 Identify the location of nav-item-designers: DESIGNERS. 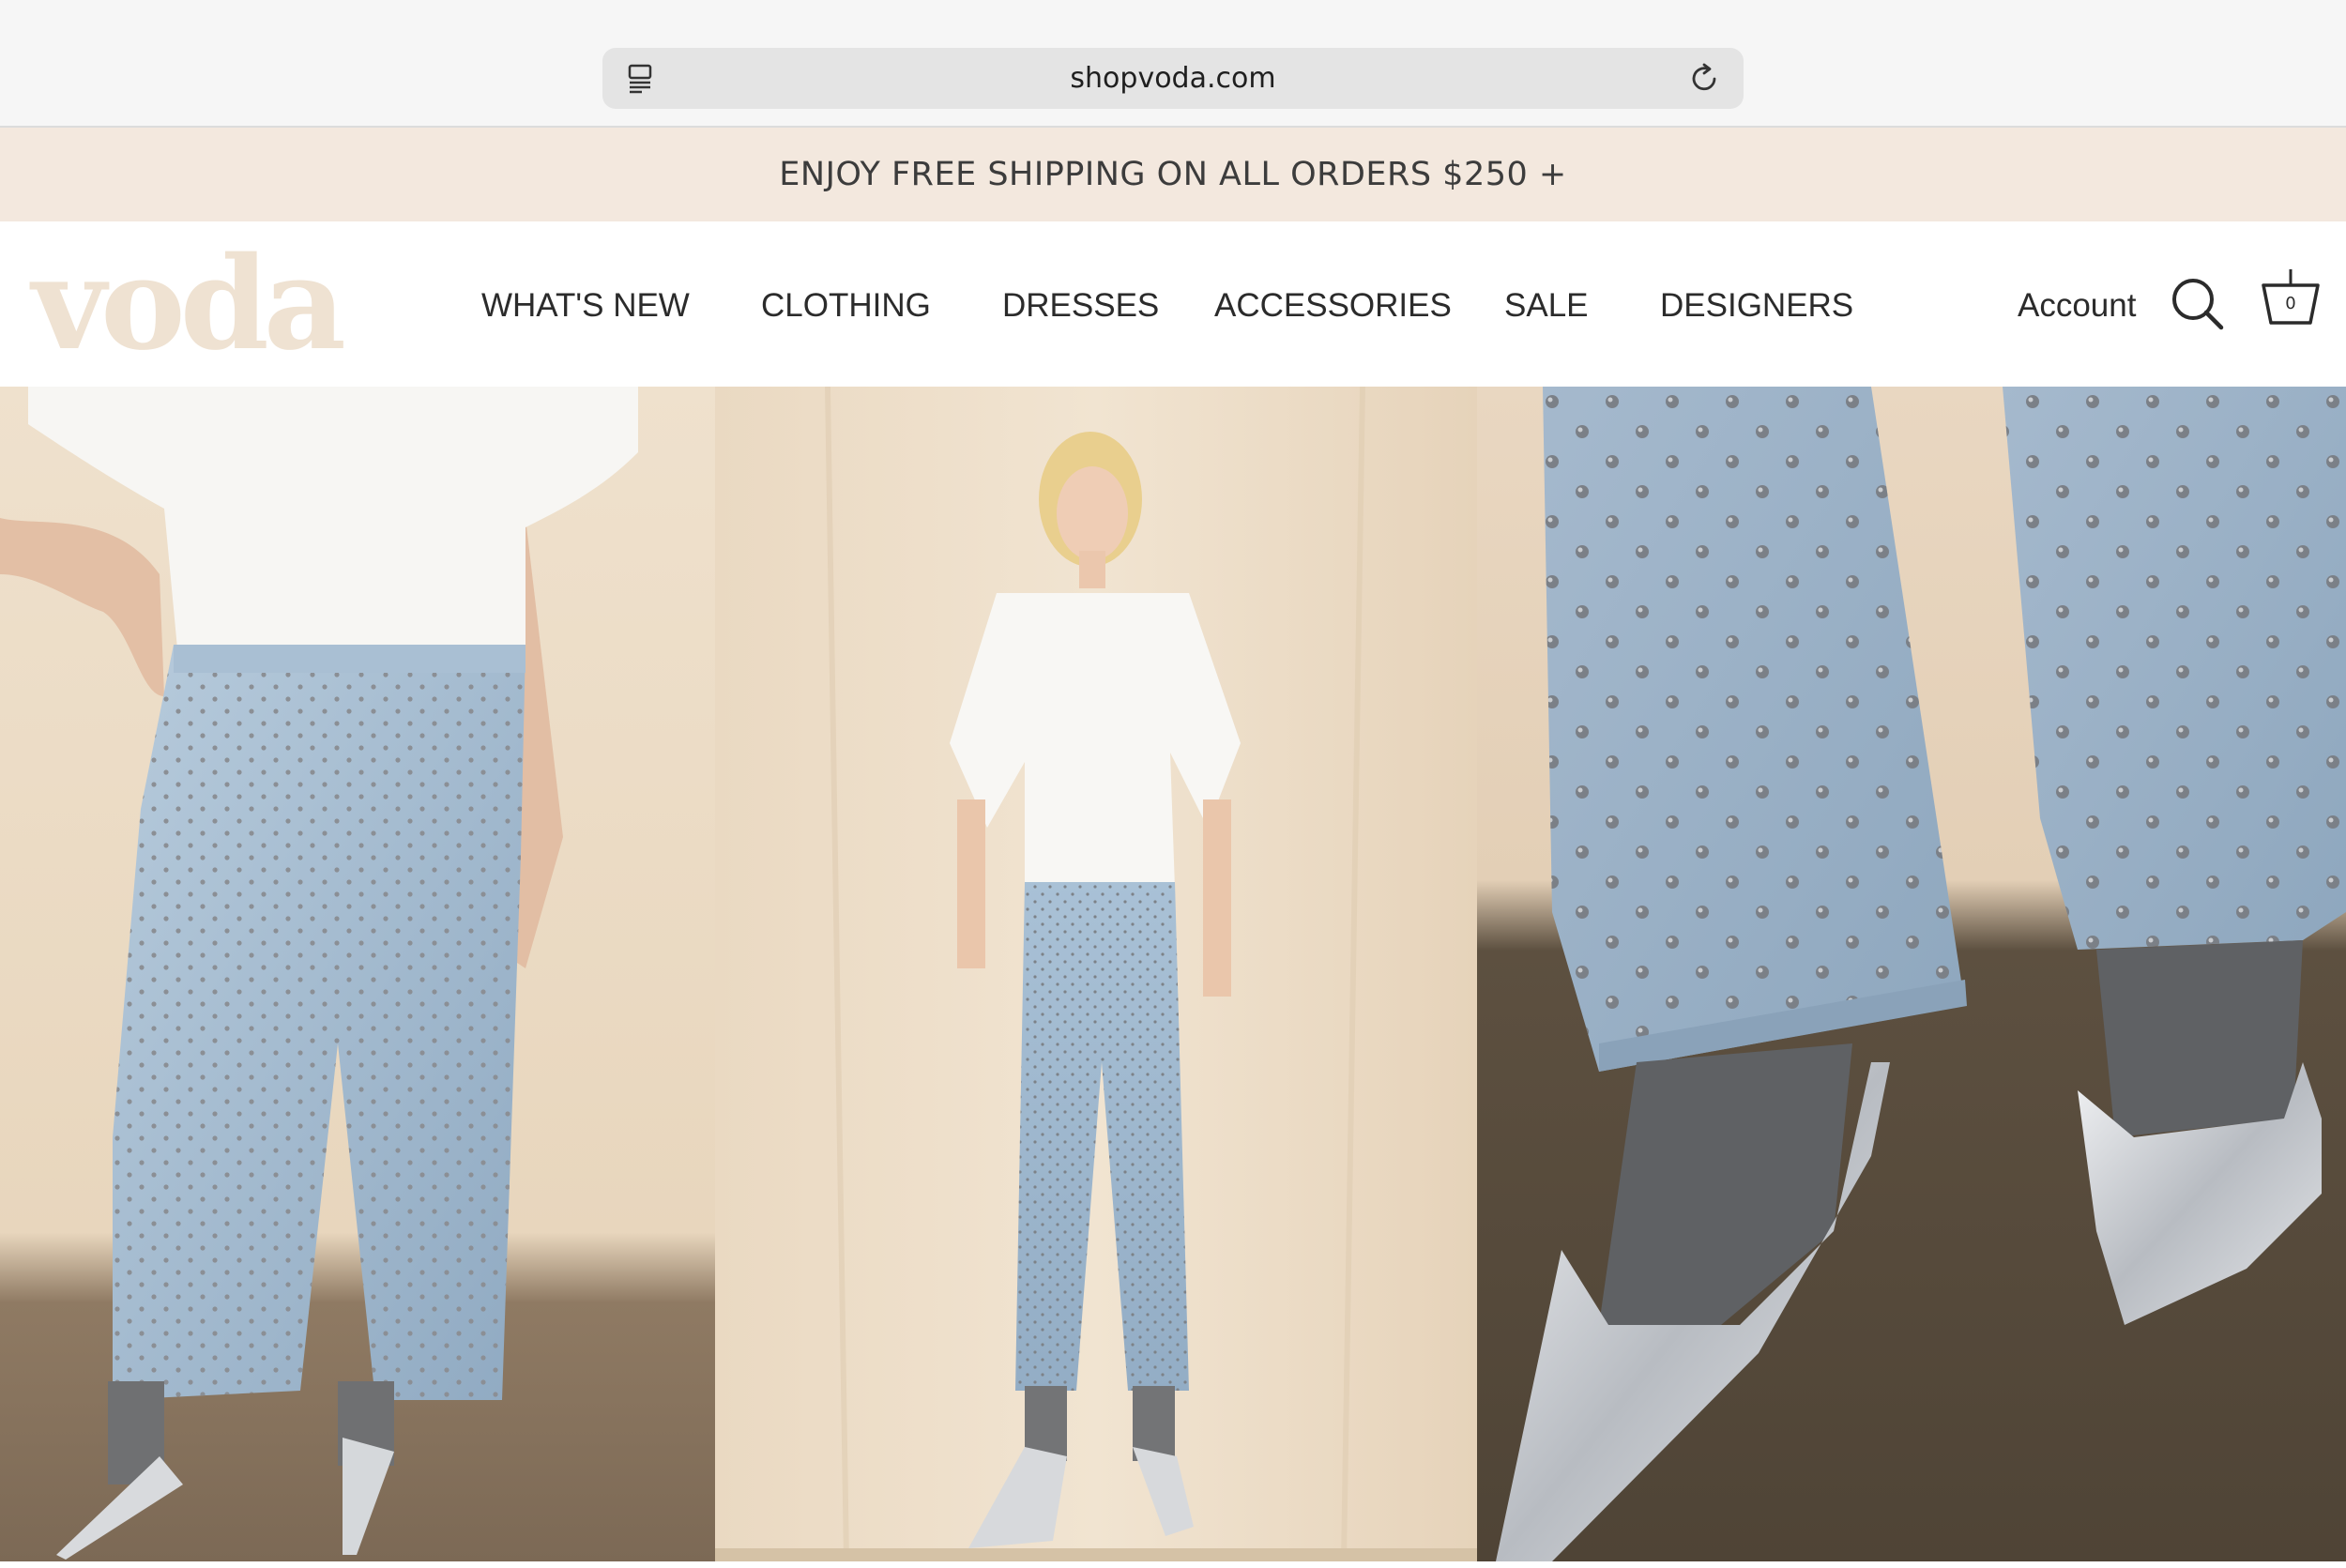
(1756, 306).